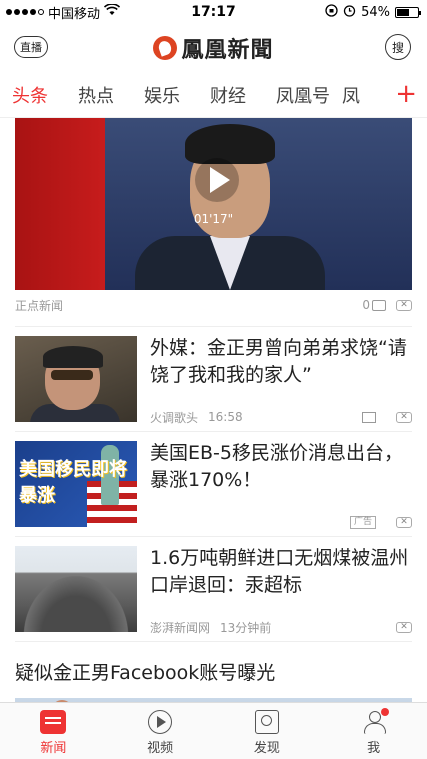 The height and width of the screenshot is (759, 427). What do you see at coordinates (281, 362) in the screenshot?
I see `news-title: 外媒：金正男曾向弟弟求饶“请饶了我和我的家人”` at bounding box center [281, 362].